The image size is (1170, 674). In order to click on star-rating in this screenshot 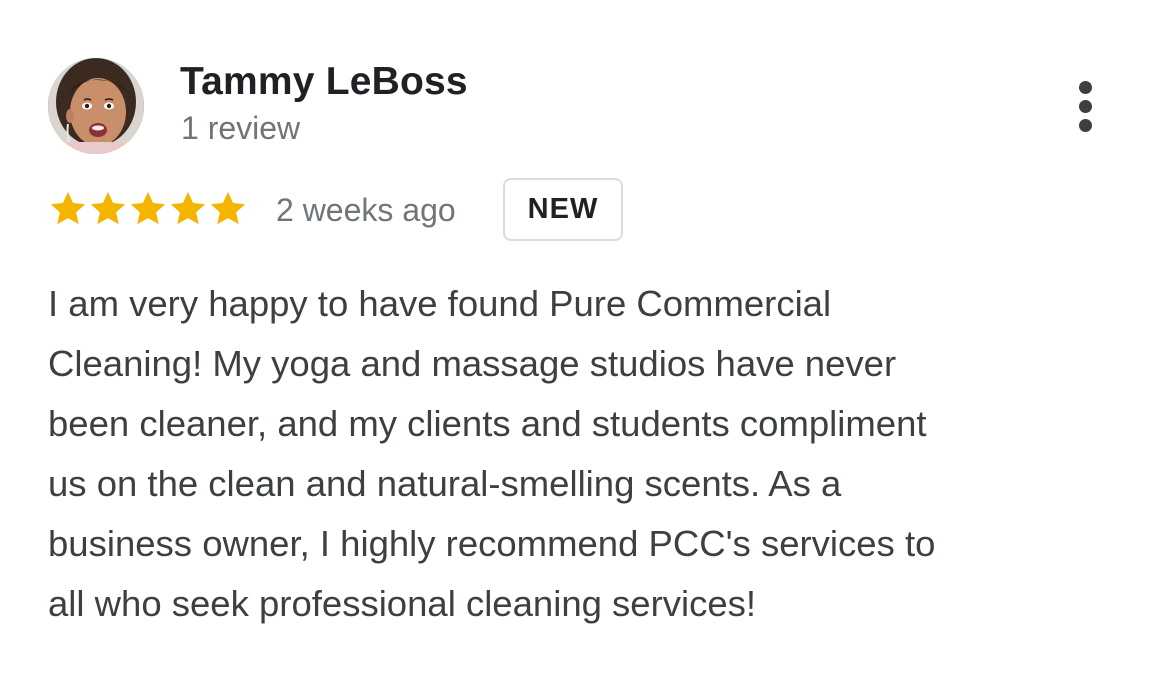, I will do `click(148, 209)`.